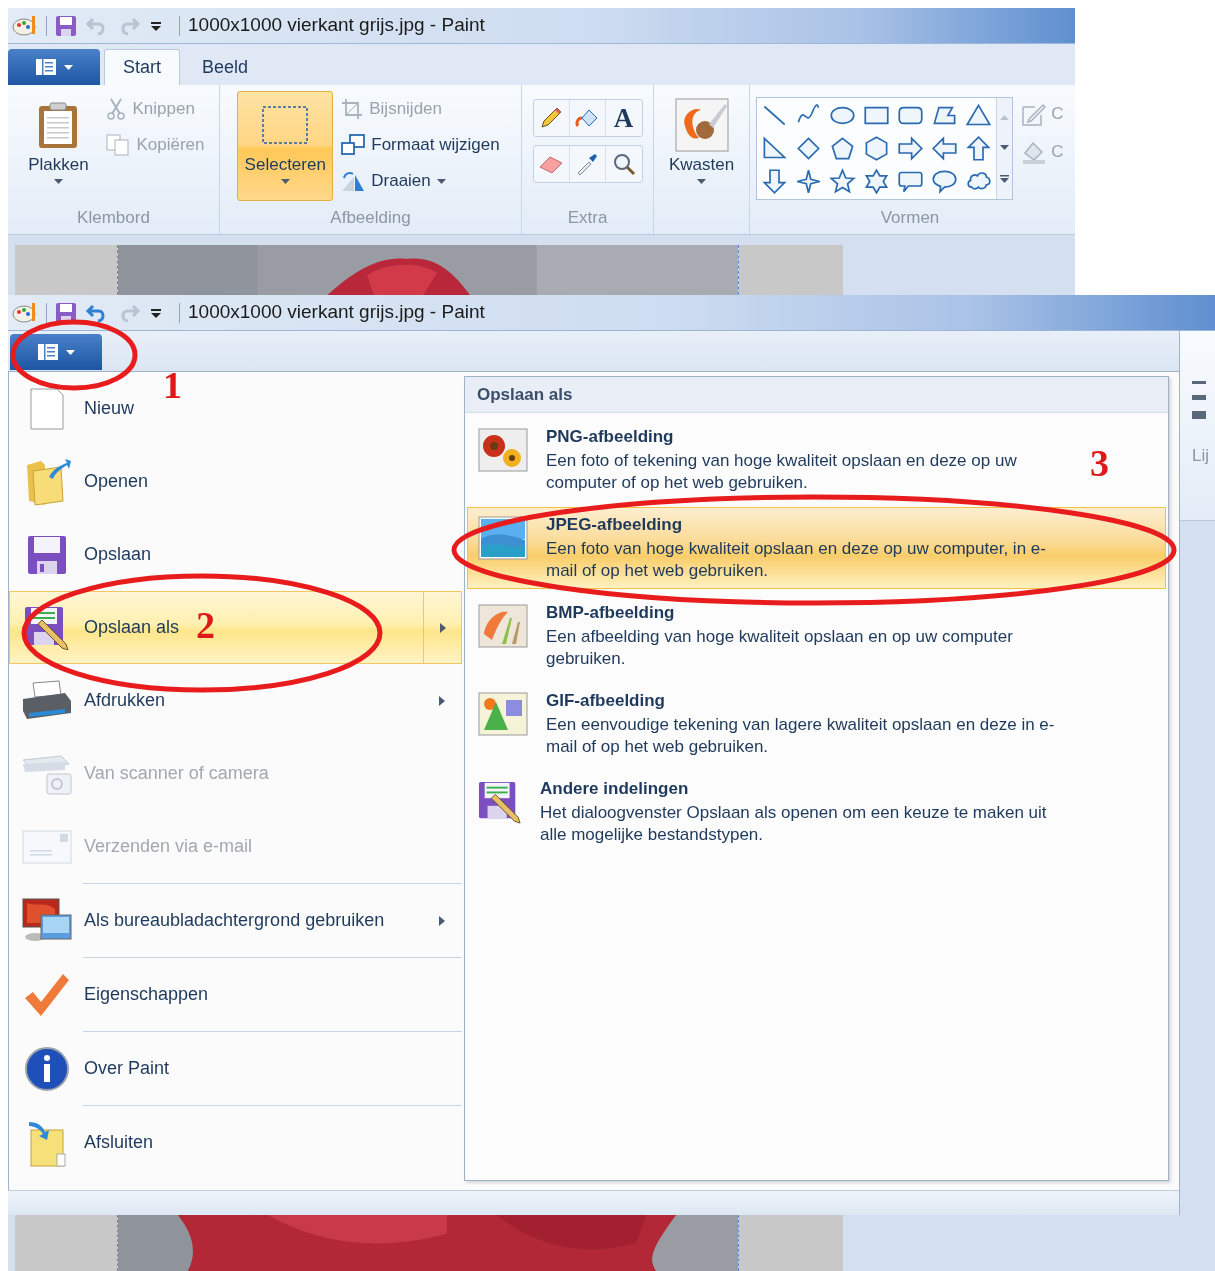  I want to click on magnifier-icon, so click(623, 164).